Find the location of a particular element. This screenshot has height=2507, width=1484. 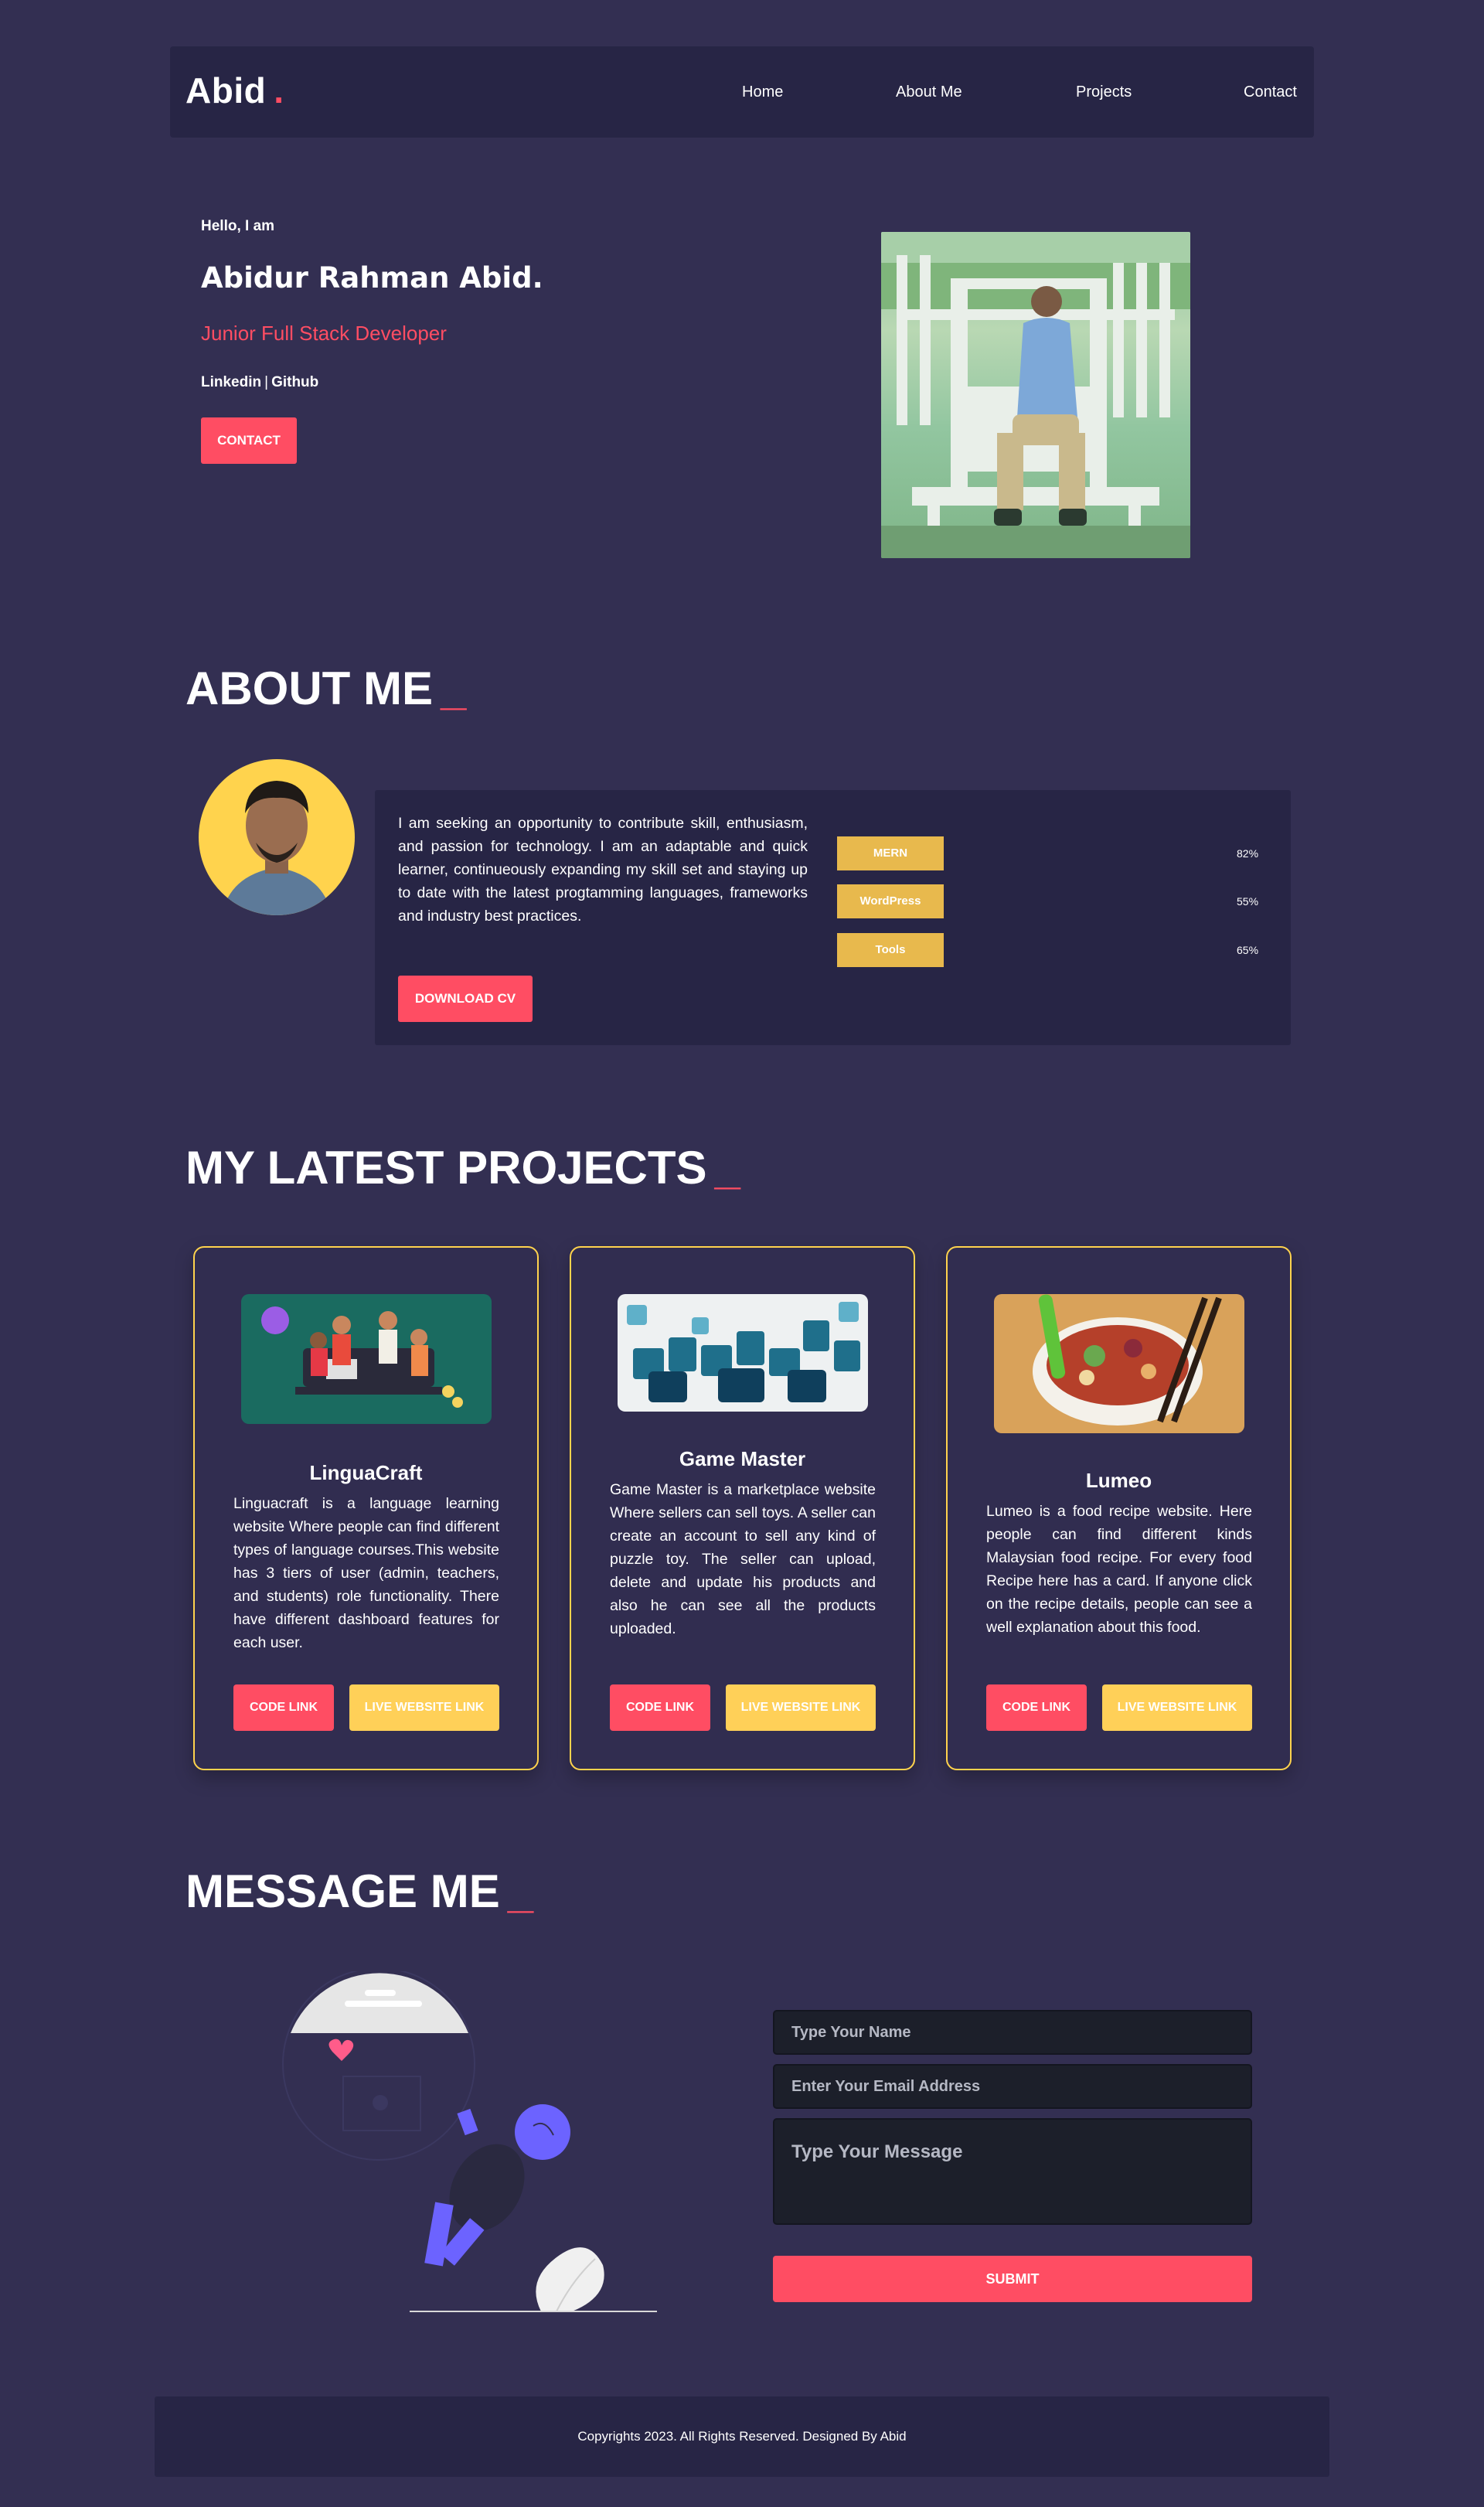

code-link-button-game-master: CODE LINK is located at coordinates (660, 1707).